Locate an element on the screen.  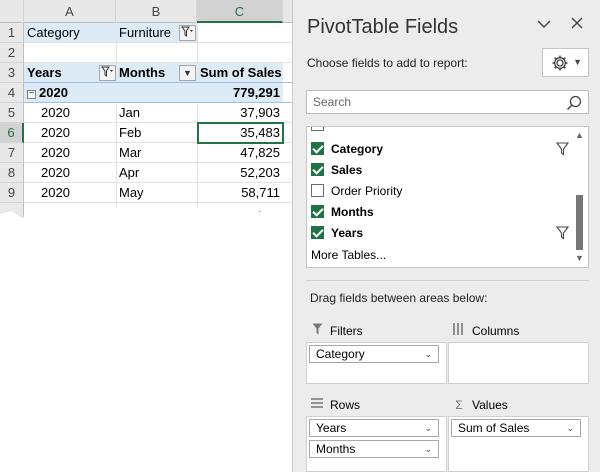
search-field is located at coordinates (447, 102).